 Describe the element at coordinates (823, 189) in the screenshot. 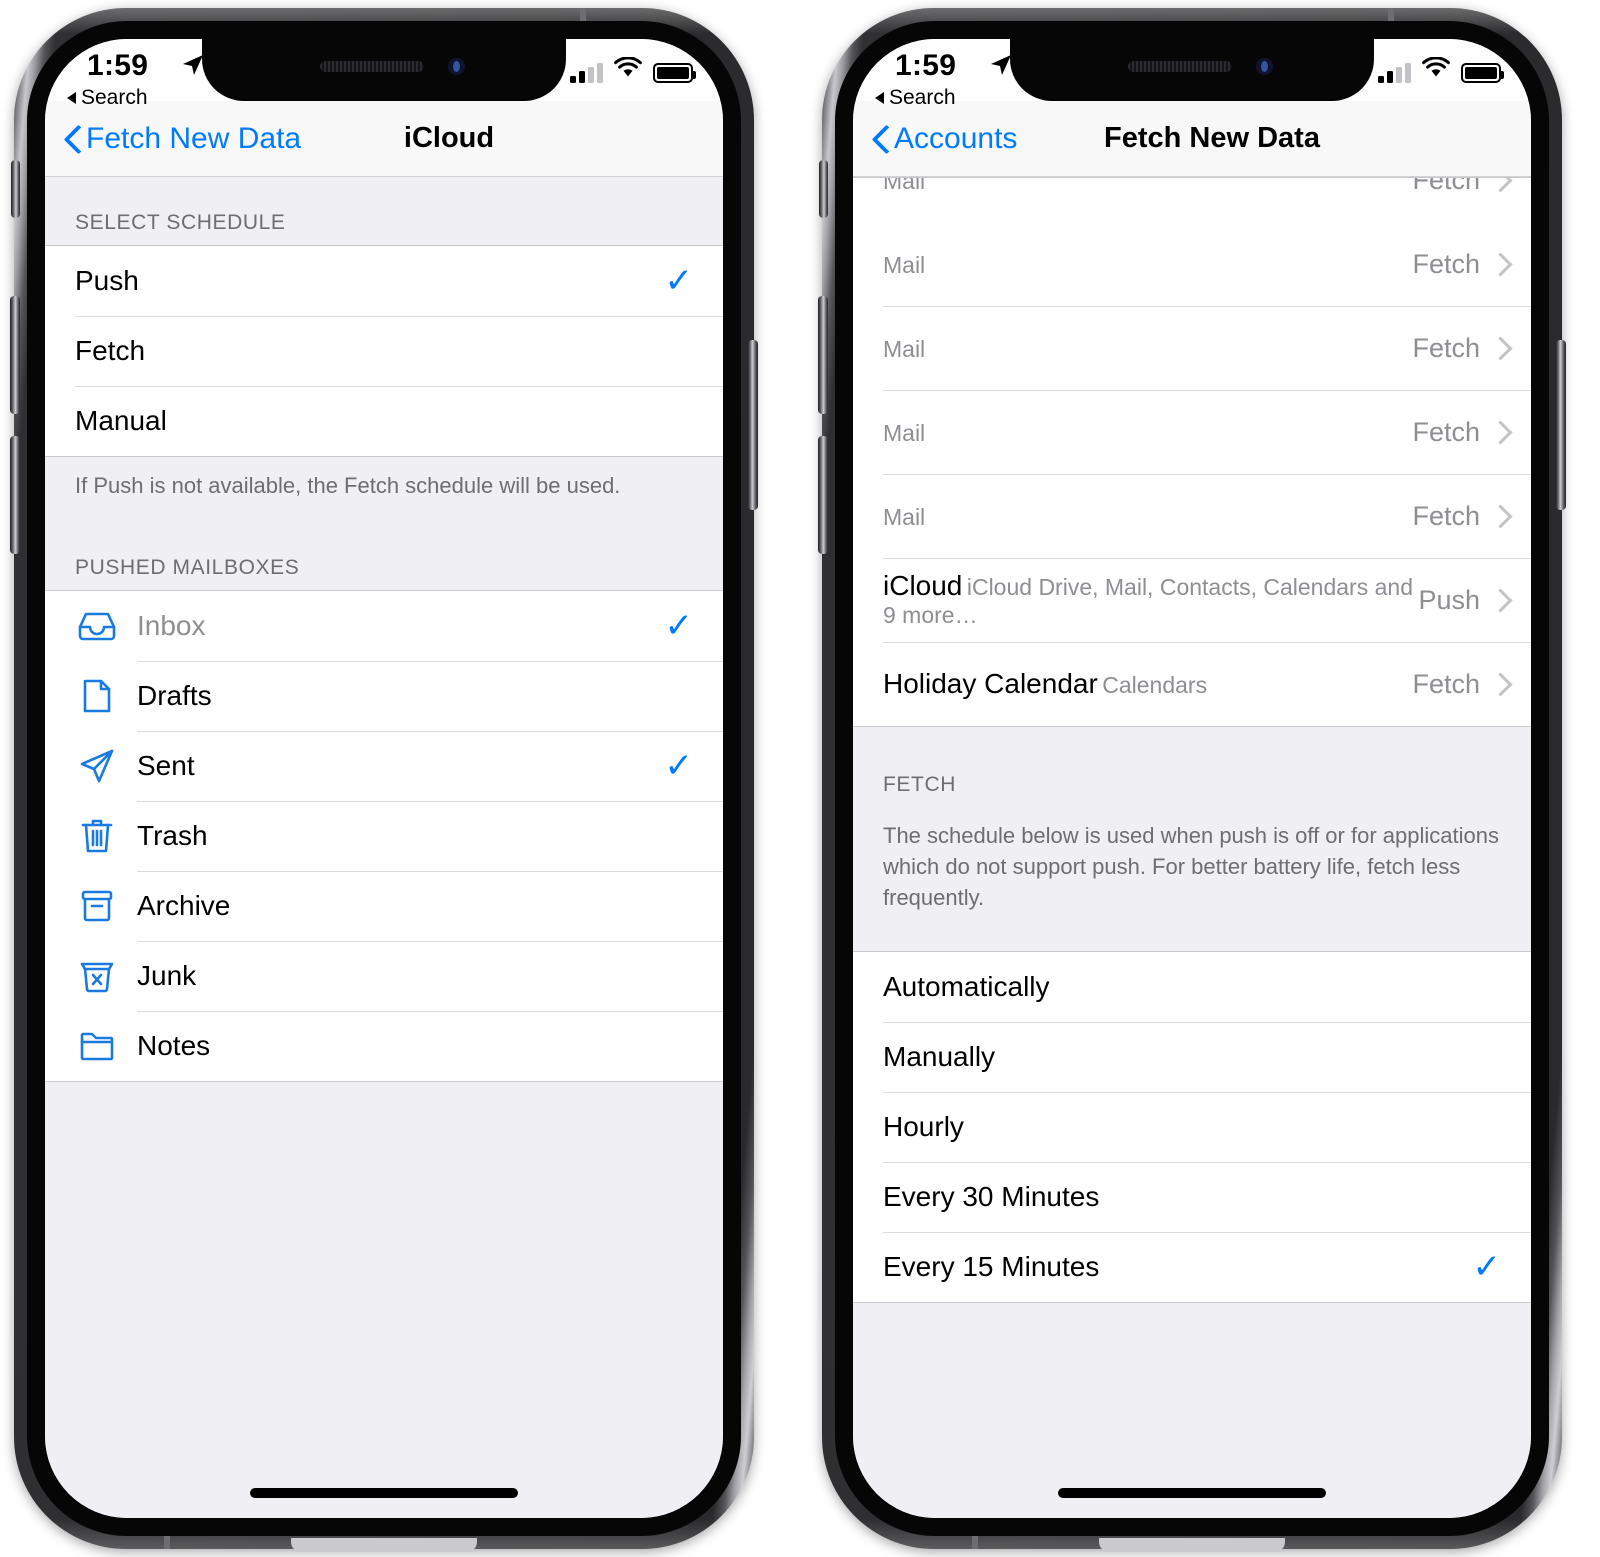

I see `mute-switch-right` at that location.